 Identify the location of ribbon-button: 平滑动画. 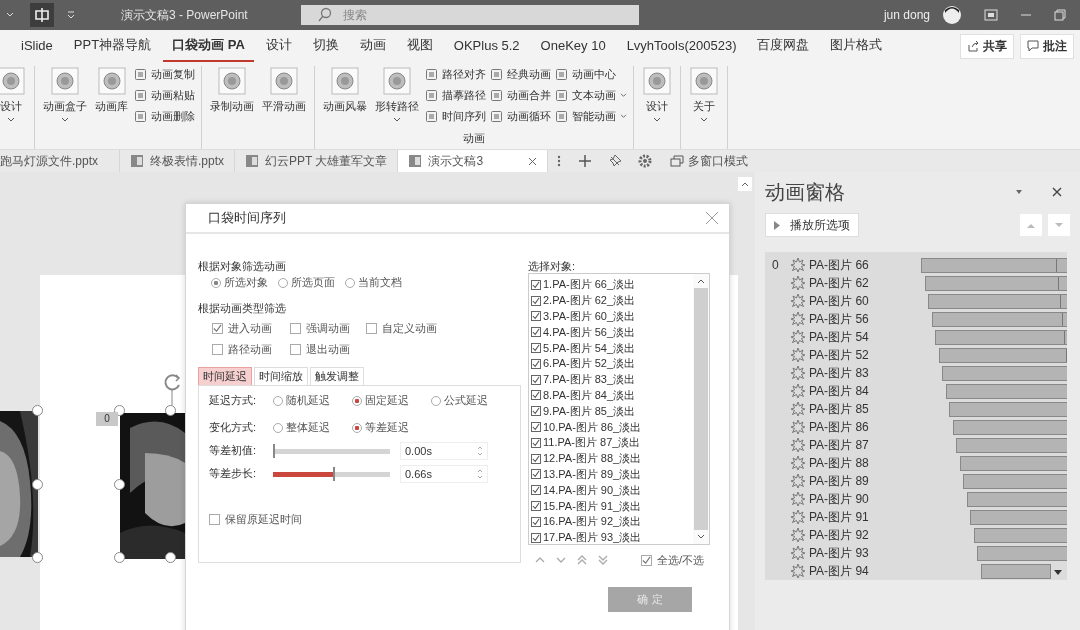
(284, 90).